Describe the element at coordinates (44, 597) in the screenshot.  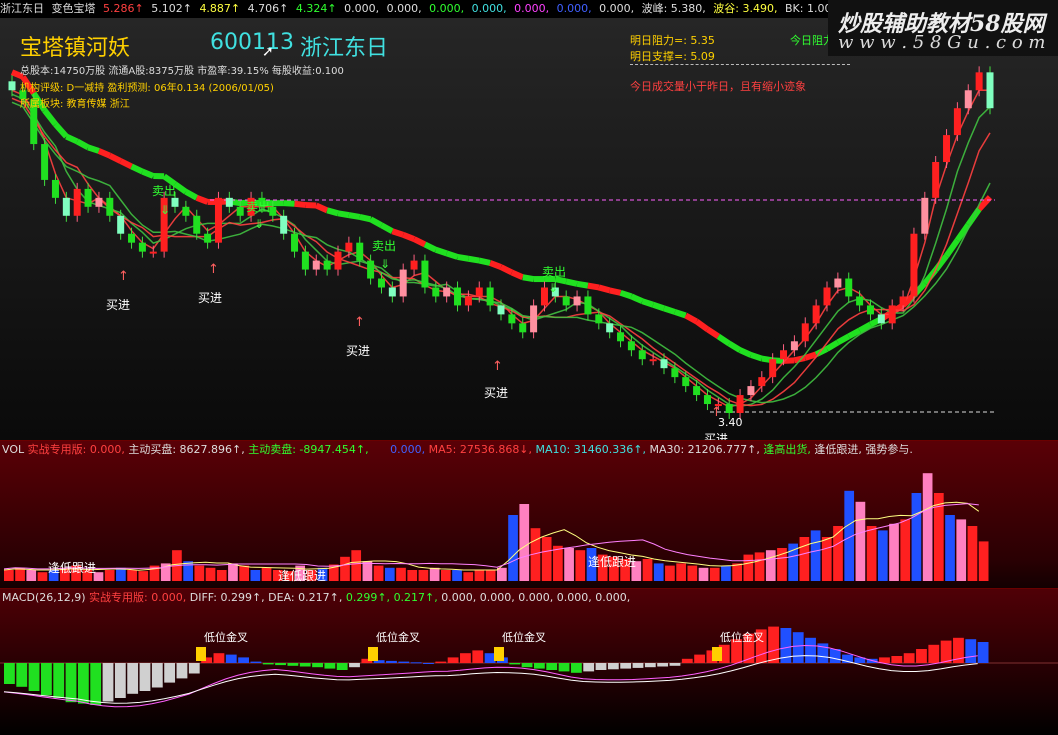
I see `macd-label: MACD(26,12,9)` at that location.